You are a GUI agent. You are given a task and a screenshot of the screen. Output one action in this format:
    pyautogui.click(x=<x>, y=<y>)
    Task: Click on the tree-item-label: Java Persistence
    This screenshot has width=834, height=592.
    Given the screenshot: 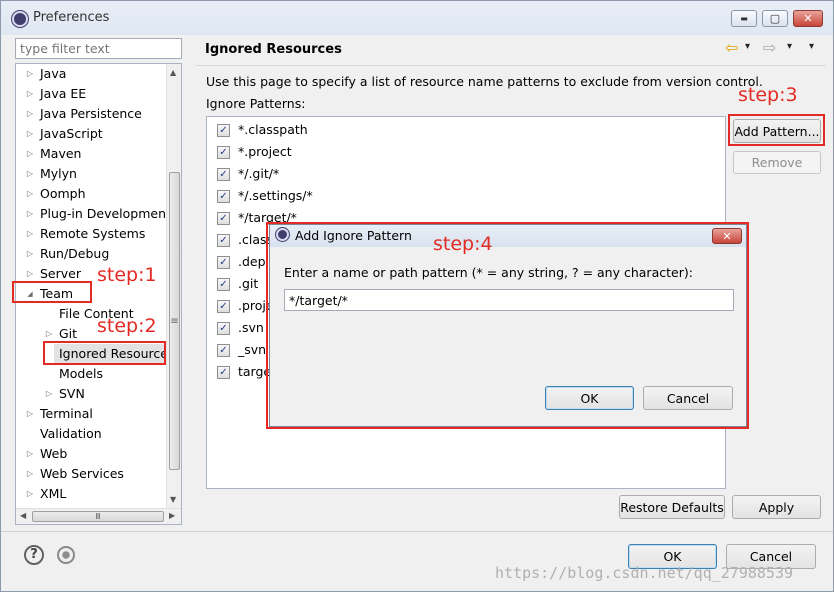 What is the action you would take?
    pyautogui.click(x=91, y=113)
    